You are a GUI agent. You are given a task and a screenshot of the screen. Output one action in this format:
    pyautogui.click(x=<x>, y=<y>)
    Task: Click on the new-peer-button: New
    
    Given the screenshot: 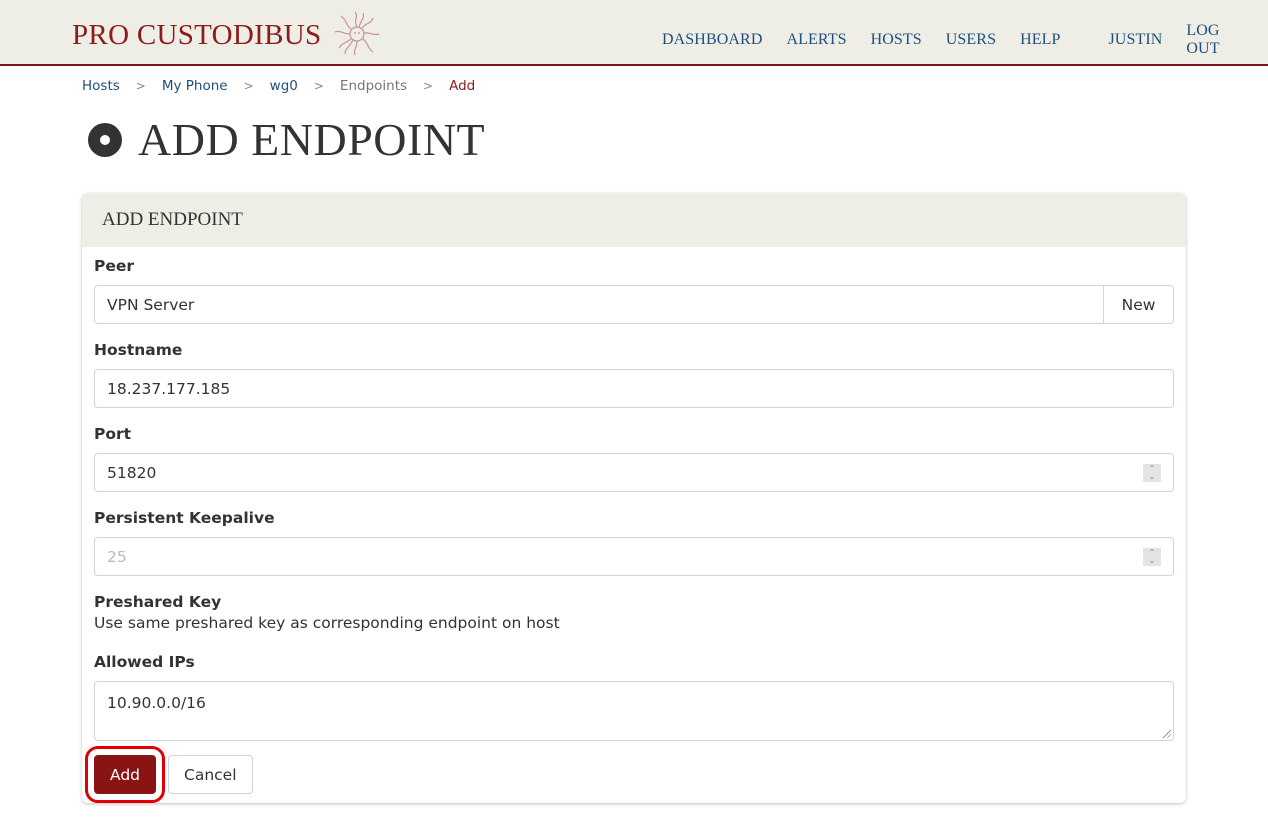 What is the action you would take?
    pyautogui.click(x=1139, y=304)
    